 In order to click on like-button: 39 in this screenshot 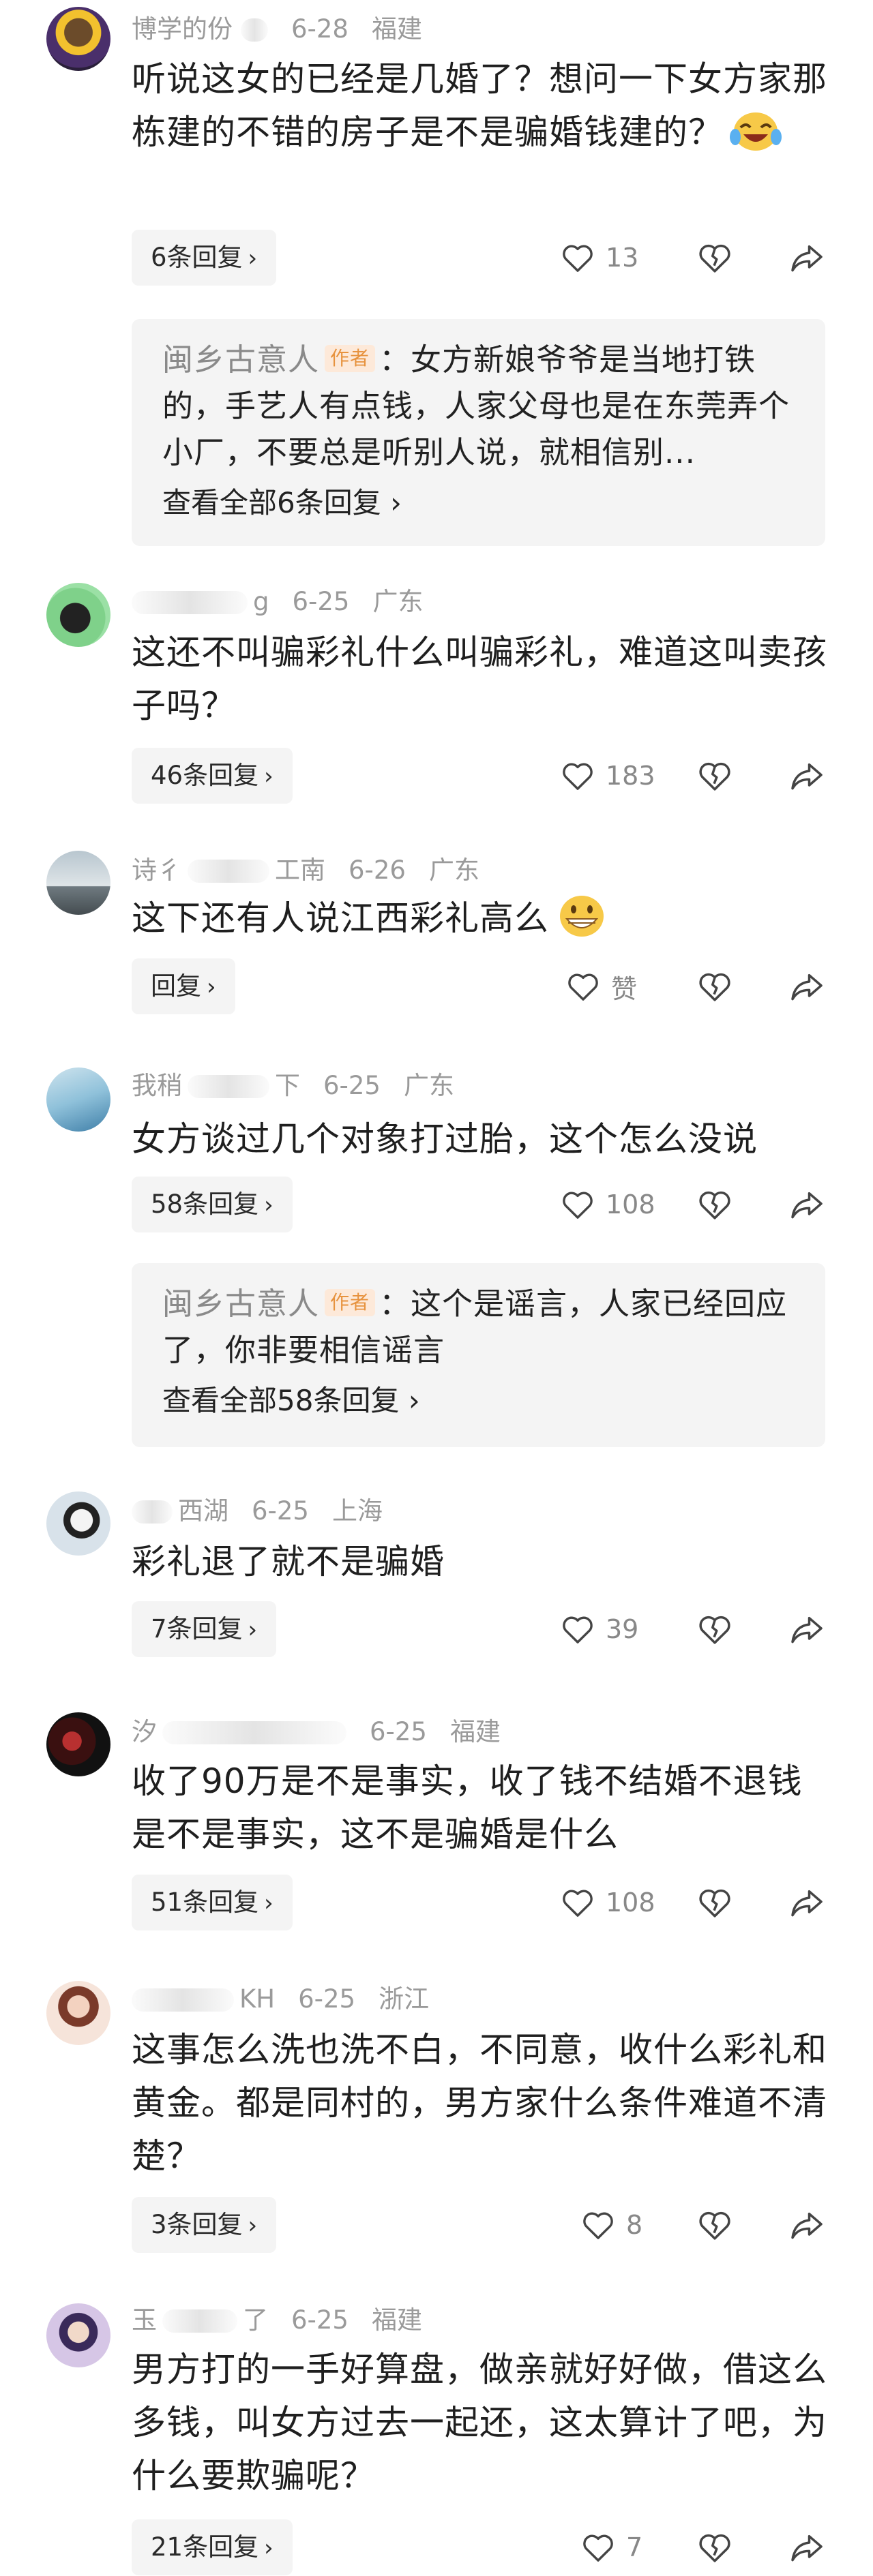, I will do `click(598, 1629)`.